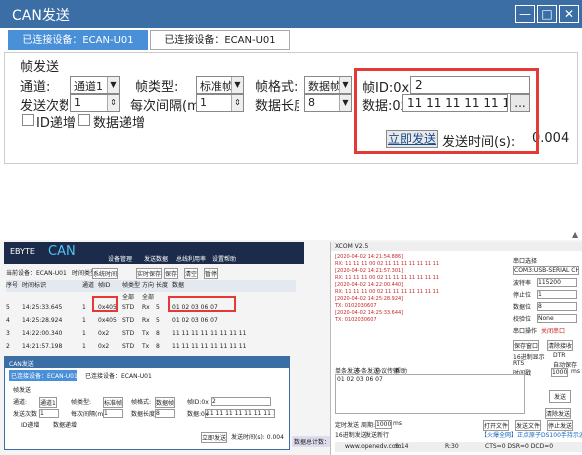  Describe the element at coordinates (373, 446) in the screenshot. I see `url-text: www.openedv.com` at that location.